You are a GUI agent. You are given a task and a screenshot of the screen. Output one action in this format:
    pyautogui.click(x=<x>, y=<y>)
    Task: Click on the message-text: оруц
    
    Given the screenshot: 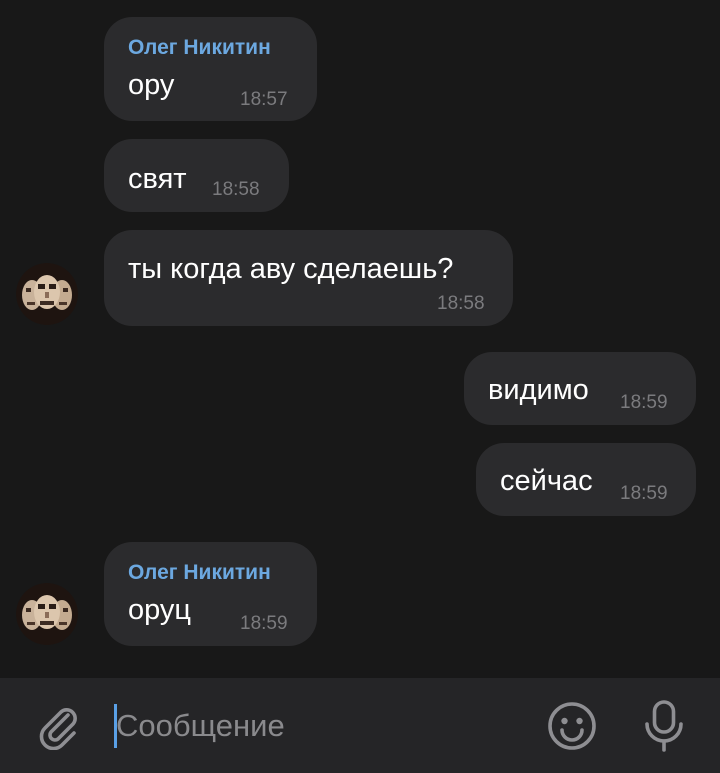 What is the action you would take?
    pyautogui.click(x=160, y=610)
    